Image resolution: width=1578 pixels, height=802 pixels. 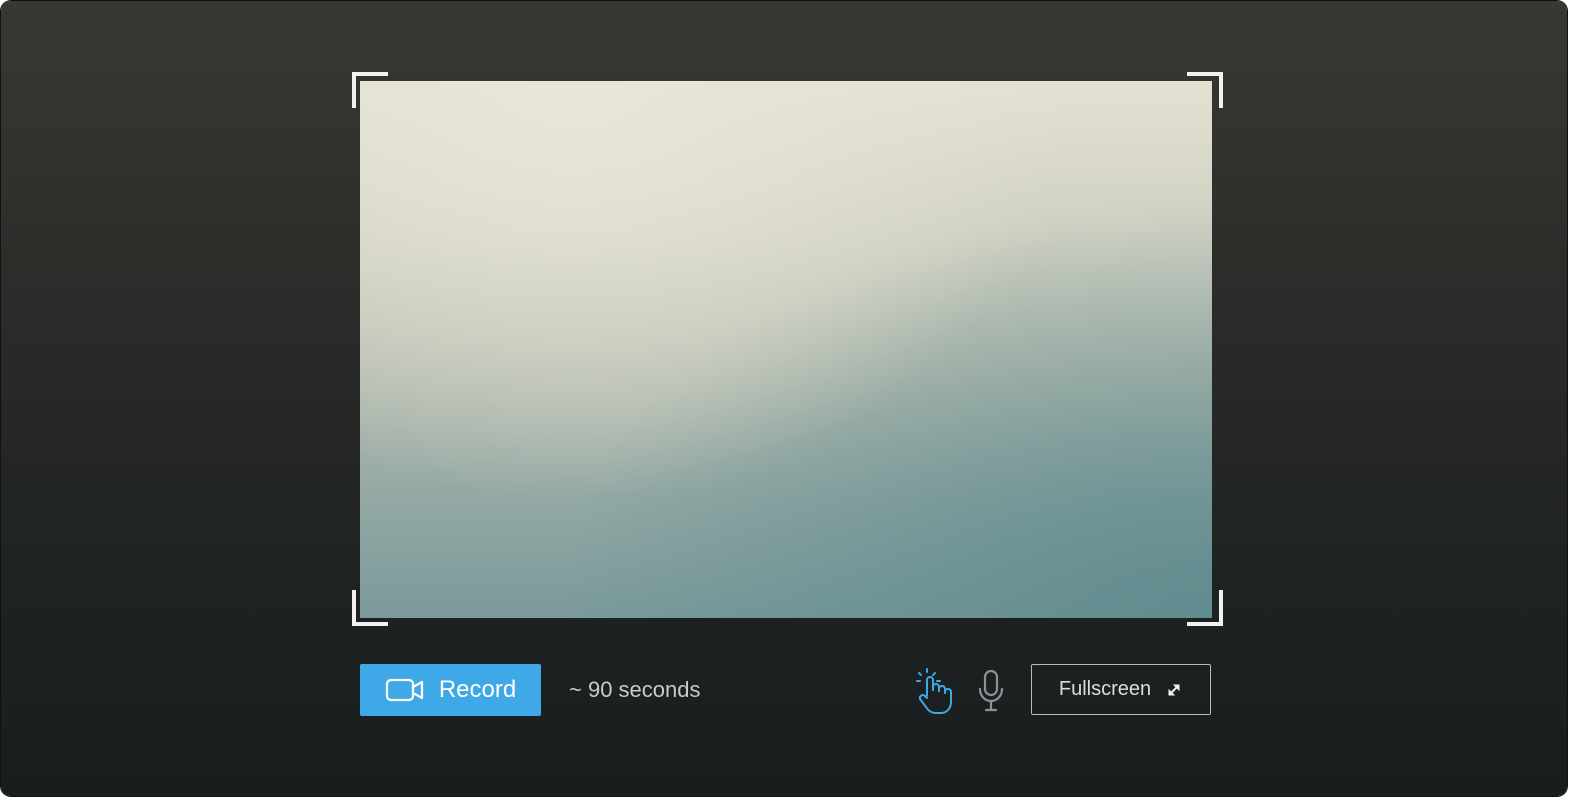 I want to click on record-label: Record, so click(x=477, y=689).